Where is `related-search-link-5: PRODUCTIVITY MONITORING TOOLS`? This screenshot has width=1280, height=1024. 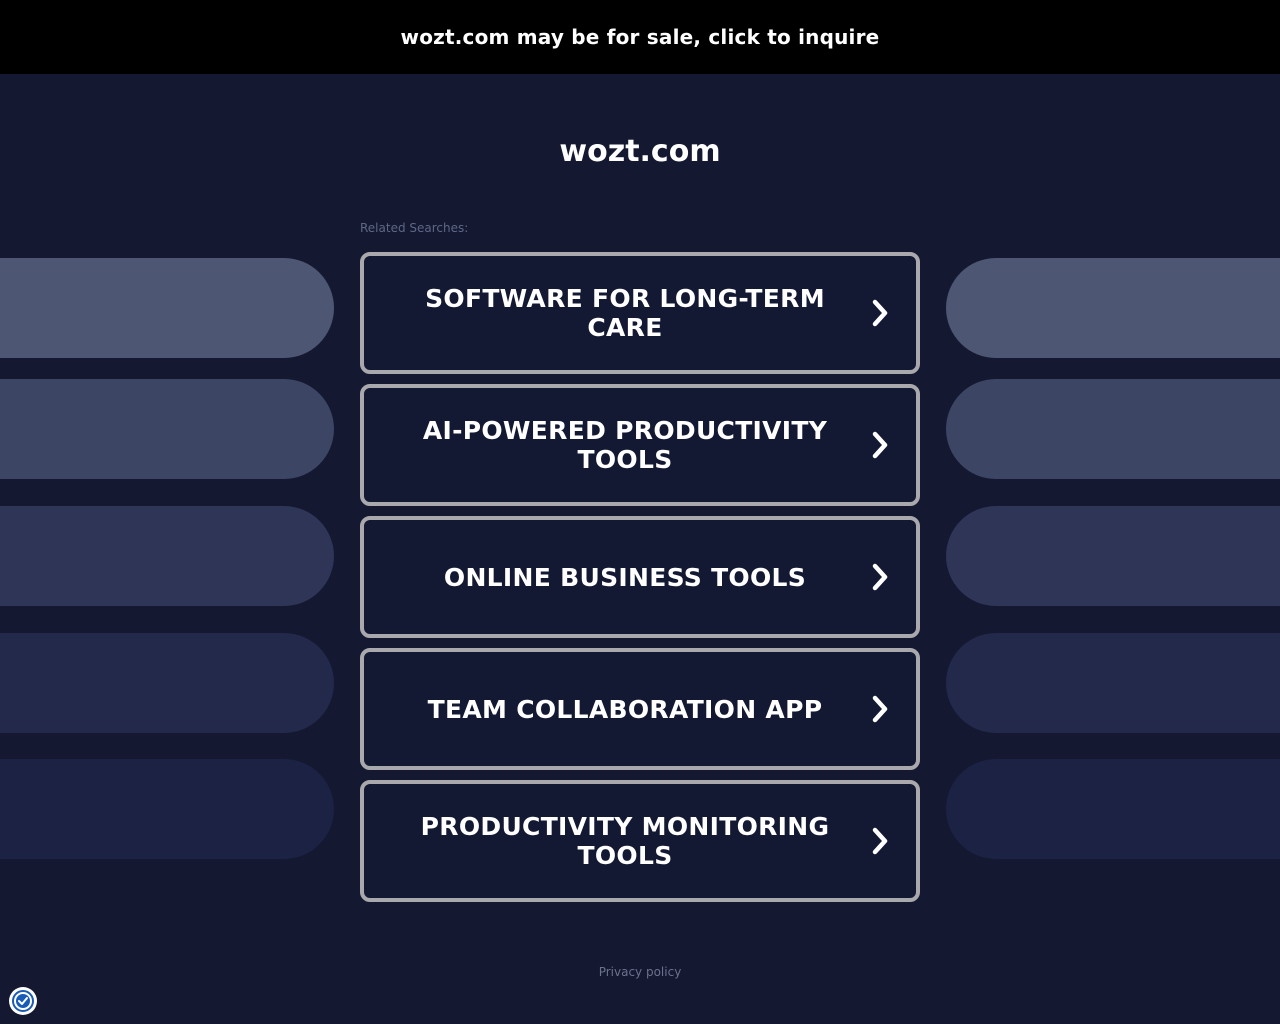 related-search-link-5: PRODUCTIVITY MONITORING TOOLS is located at coordinates (640, 841).